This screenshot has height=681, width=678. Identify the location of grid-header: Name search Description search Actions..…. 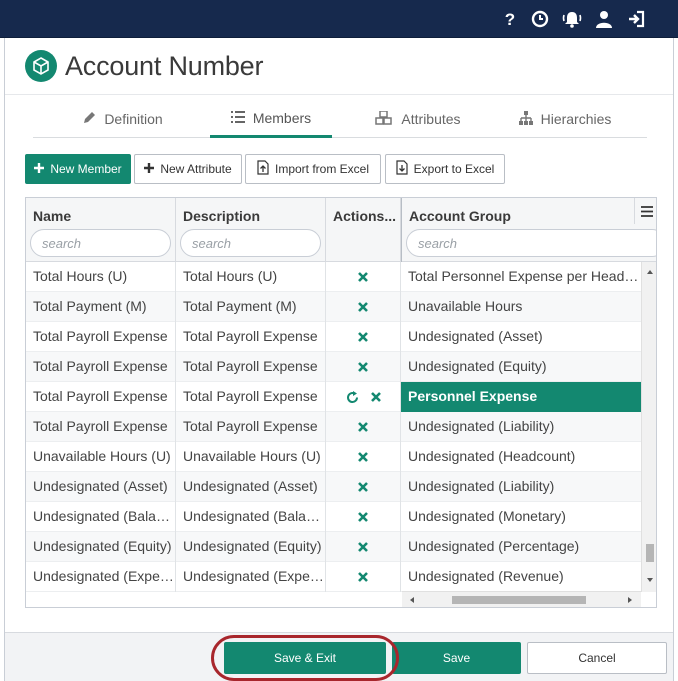
(341, 230).